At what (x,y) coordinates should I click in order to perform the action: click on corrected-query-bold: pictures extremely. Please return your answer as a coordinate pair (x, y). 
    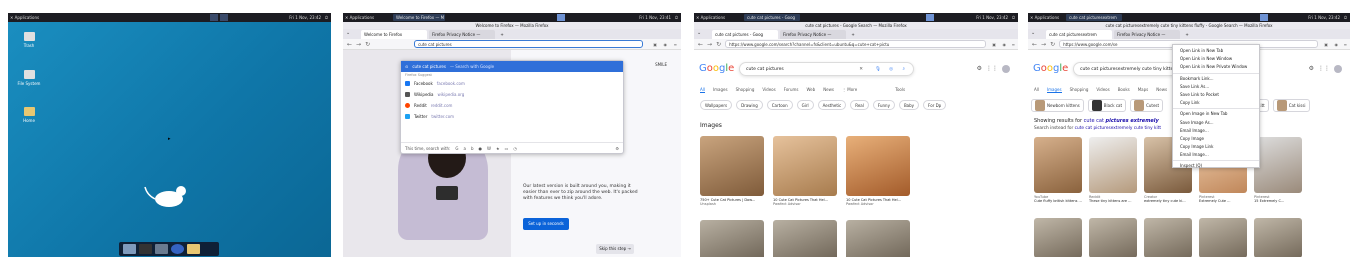
    Looking at the image, I should click on (1132, 121).